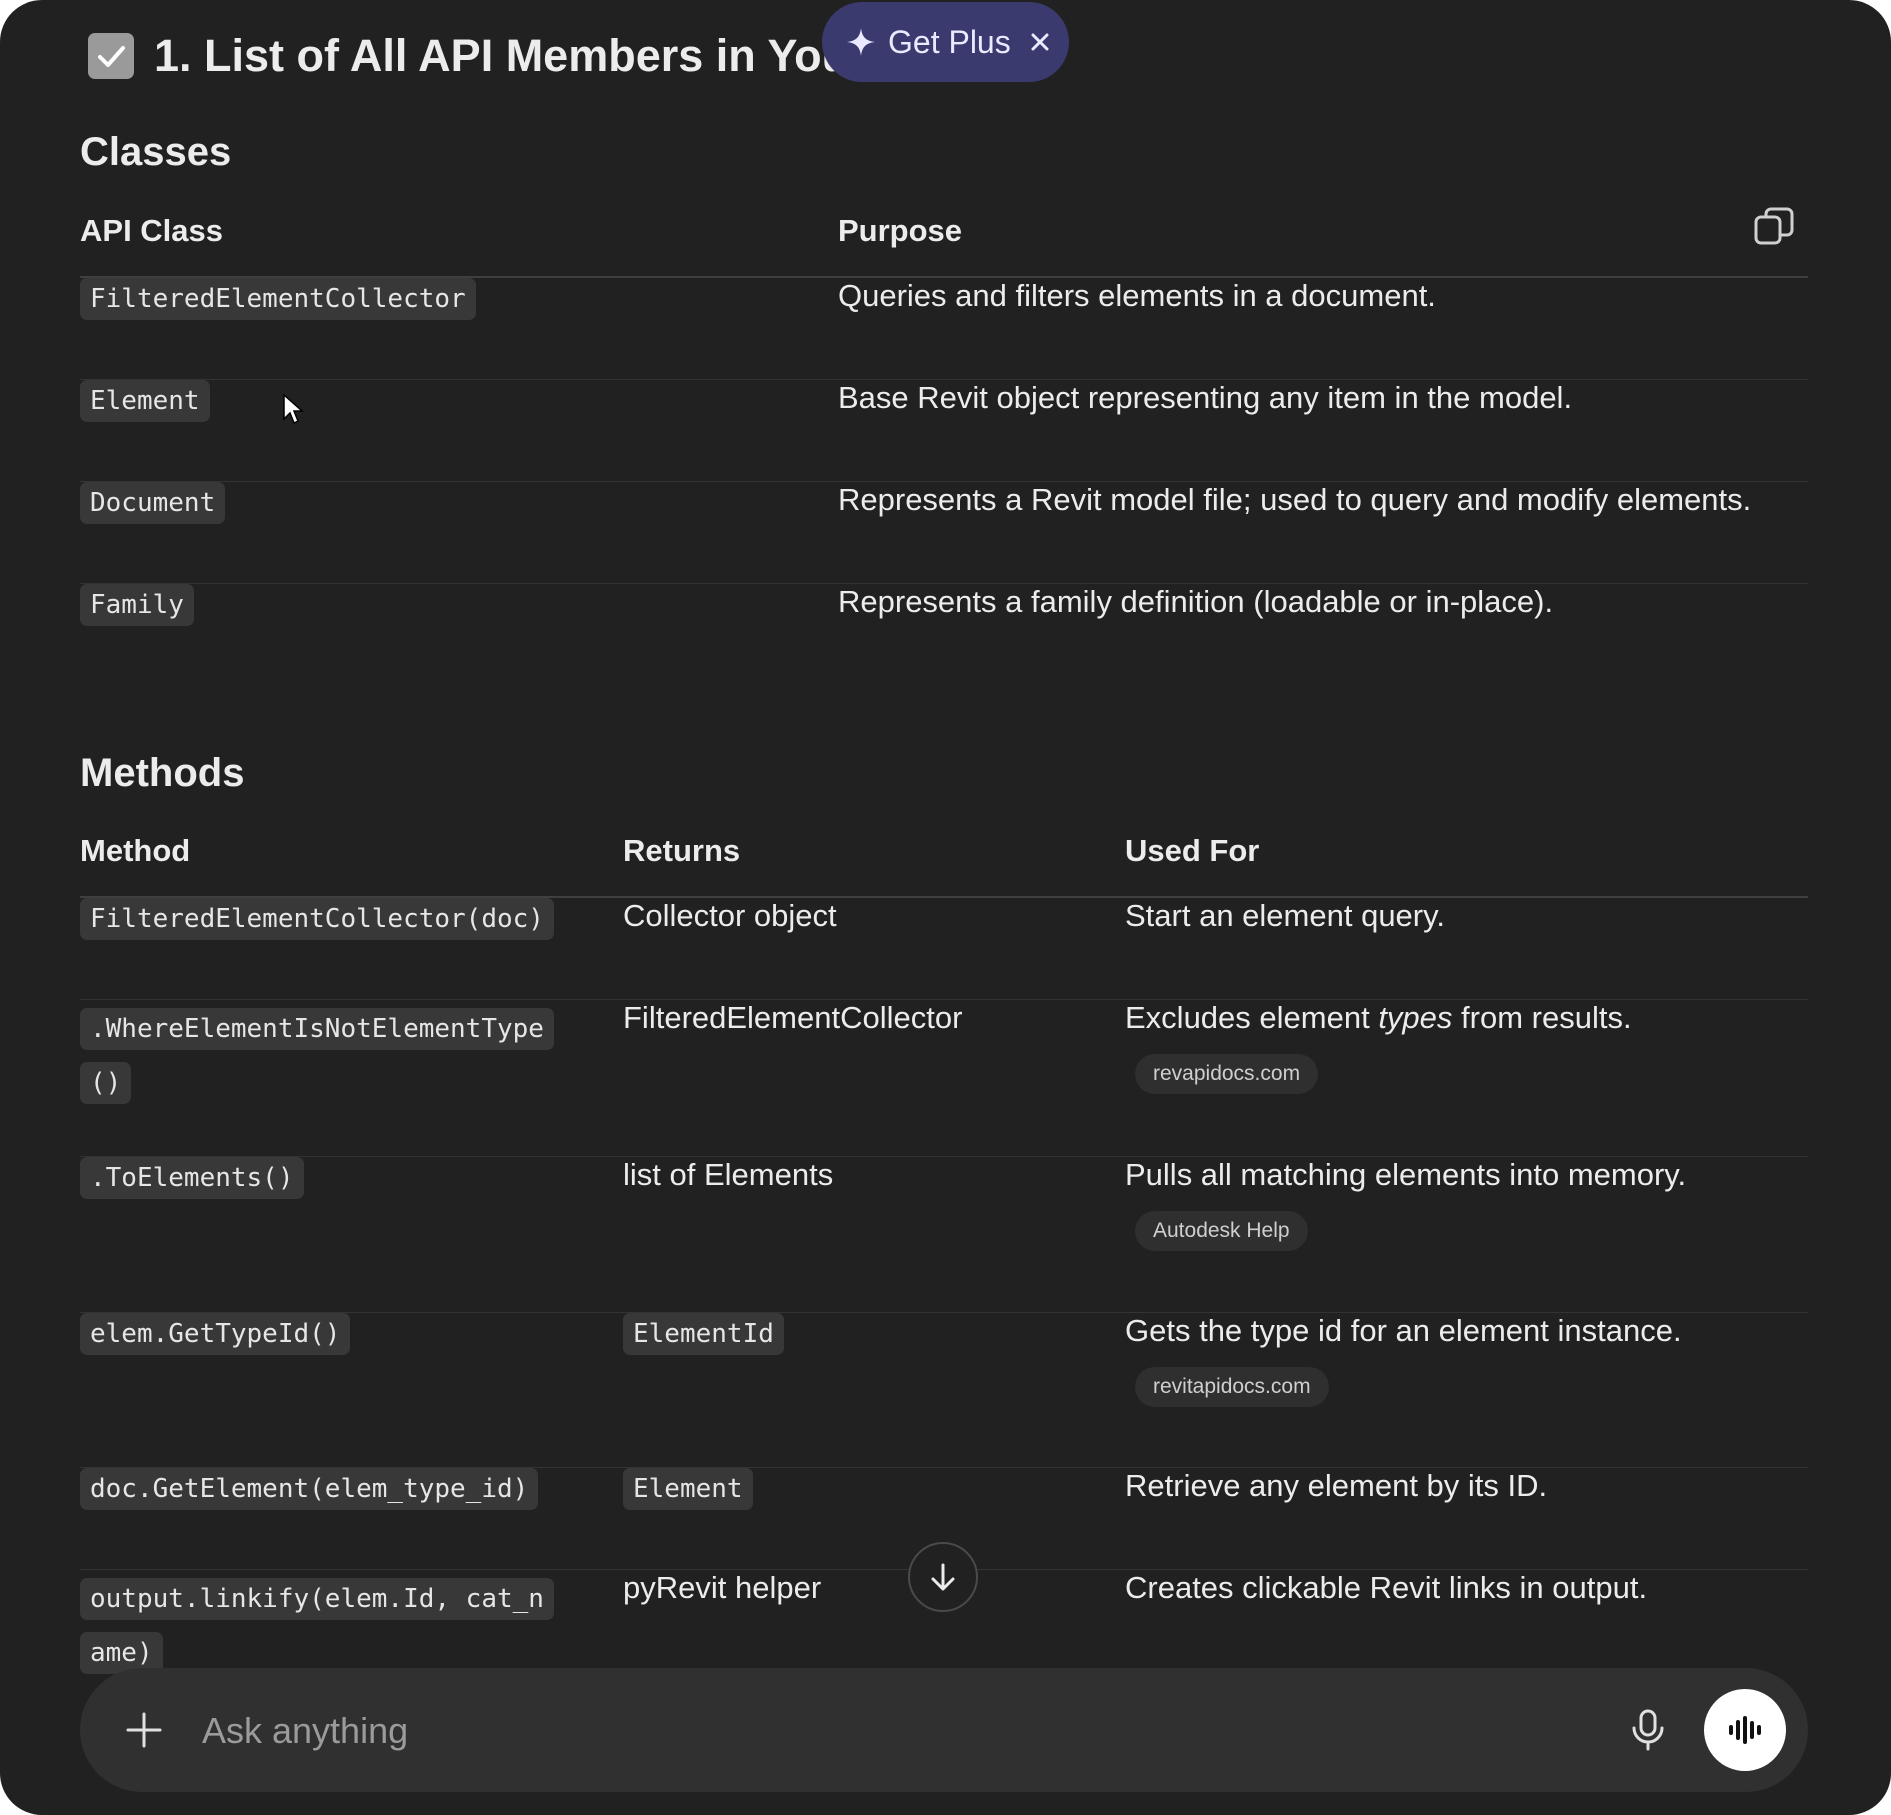 Image resolution: width=1891 pixels, height=1815 pixels. I want to click on mouse-pointer-icon, so click(293, 409).